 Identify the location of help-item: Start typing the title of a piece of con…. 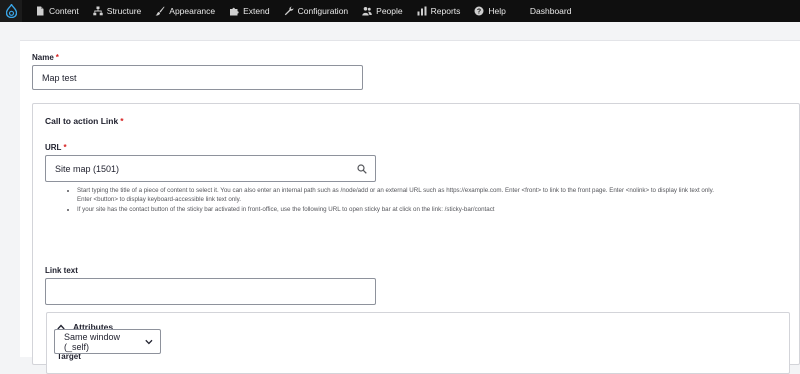
(432, 195).